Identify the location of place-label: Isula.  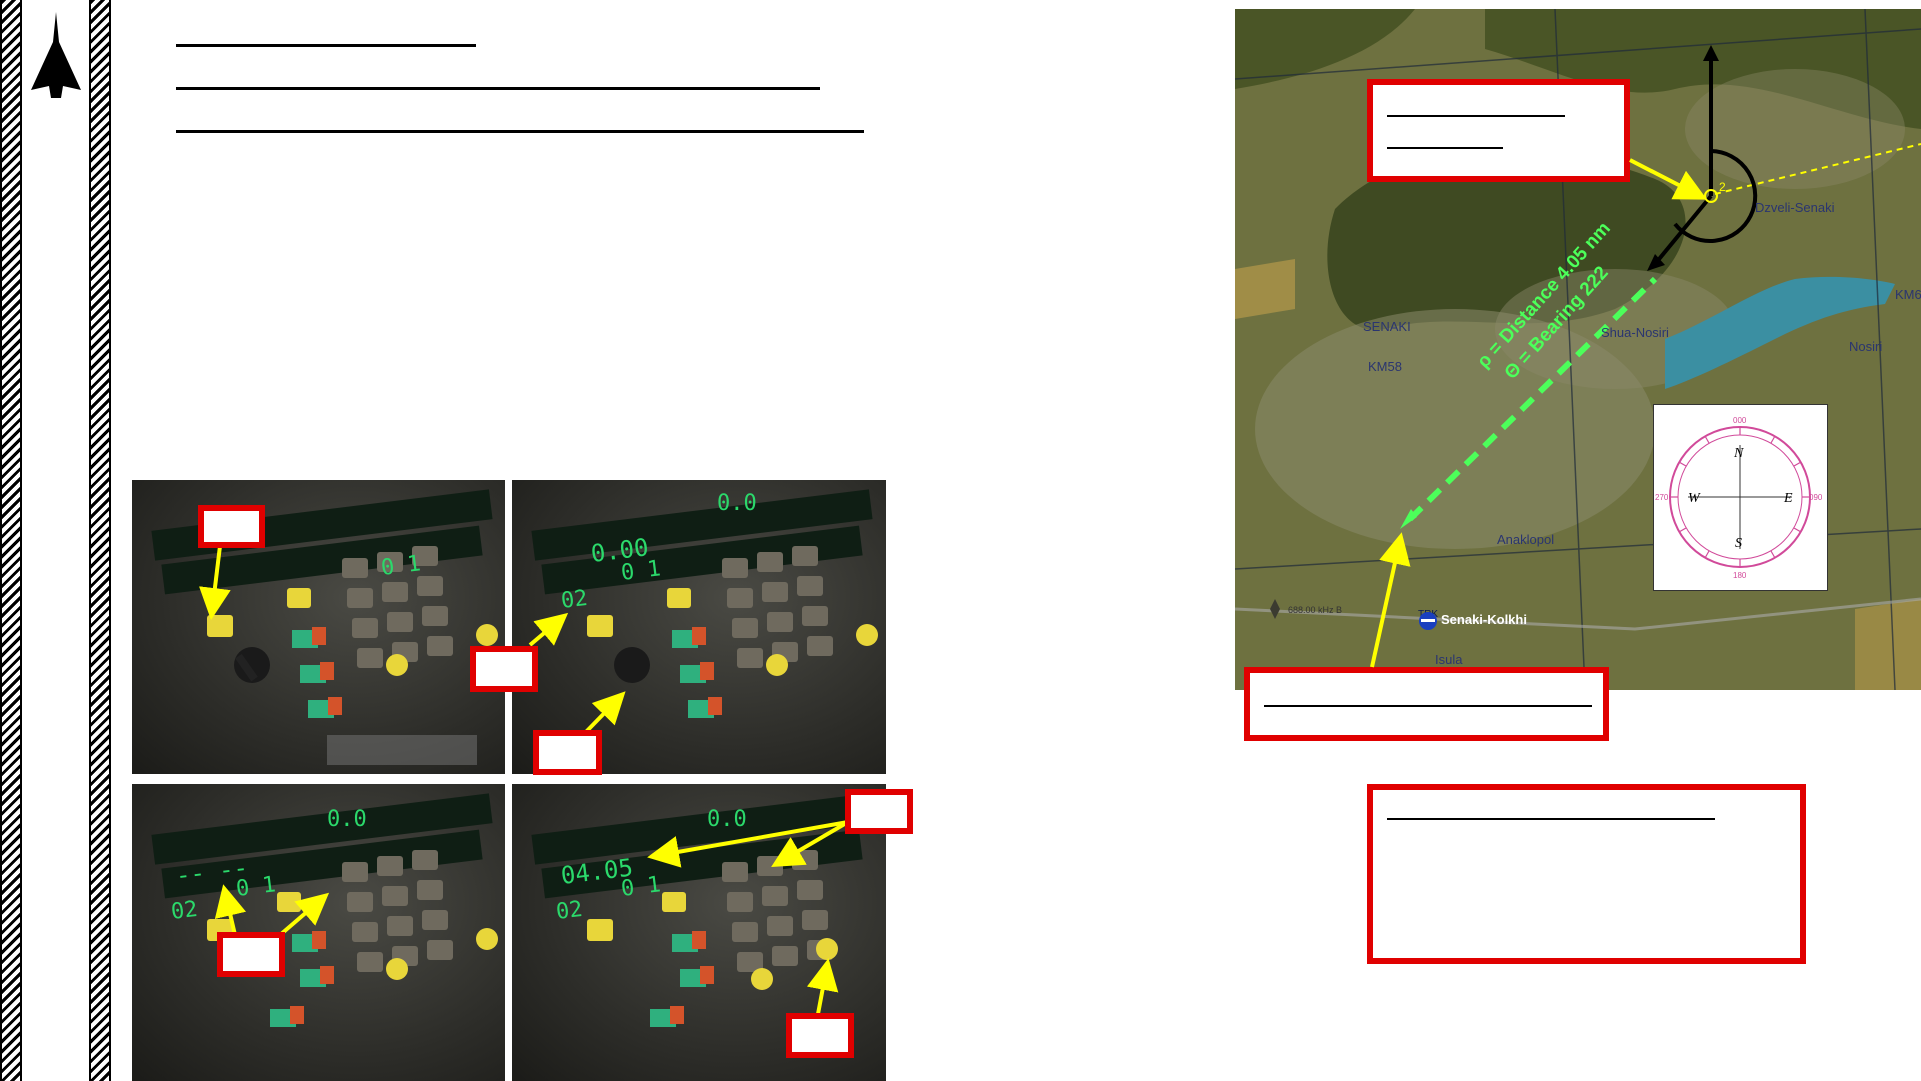
(1449, 659).